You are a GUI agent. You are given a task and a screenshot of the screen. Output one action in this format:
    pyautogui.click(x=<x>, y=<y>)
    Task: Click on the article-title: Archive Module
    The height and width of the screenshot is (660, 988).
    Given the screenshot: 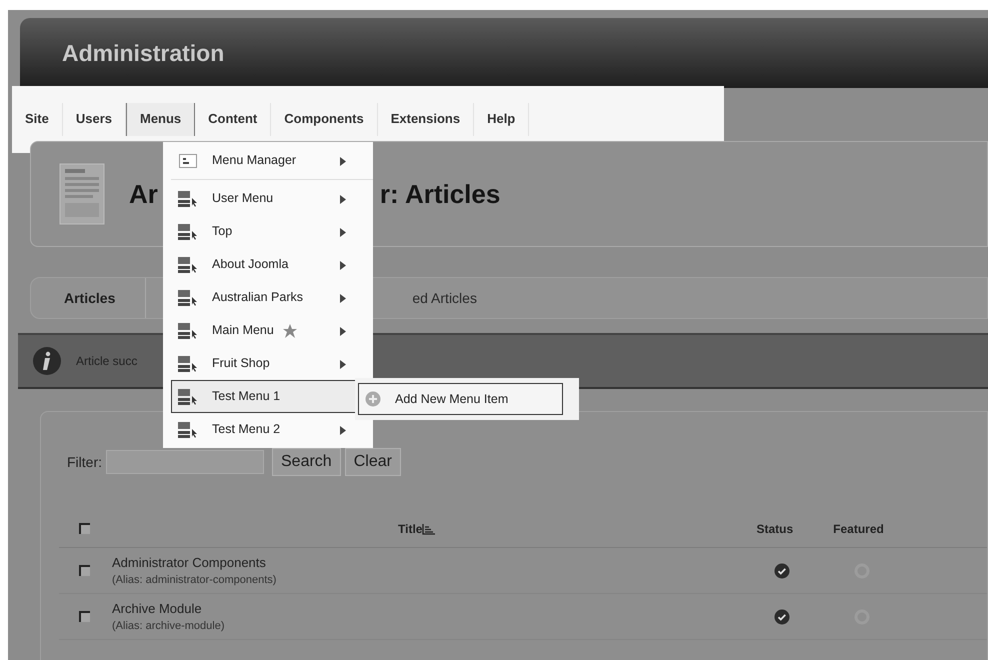 What is the action you would take?
    pyautogui.click(x=442, y=608)
    